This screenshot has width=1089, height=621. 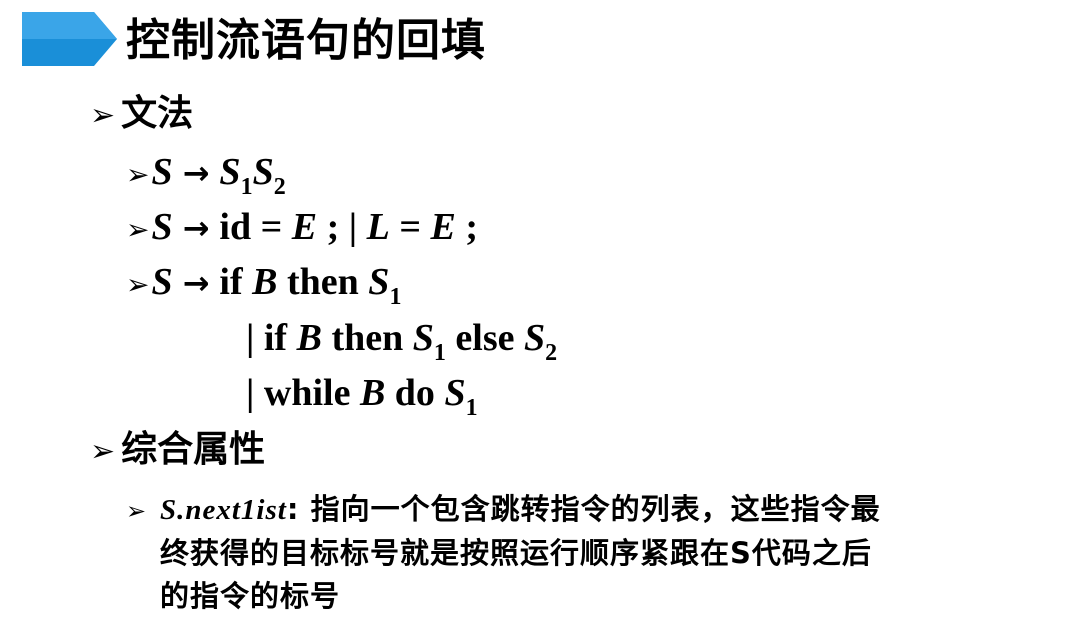 I want to click on rule-token: id, so click(x=235, y=227).